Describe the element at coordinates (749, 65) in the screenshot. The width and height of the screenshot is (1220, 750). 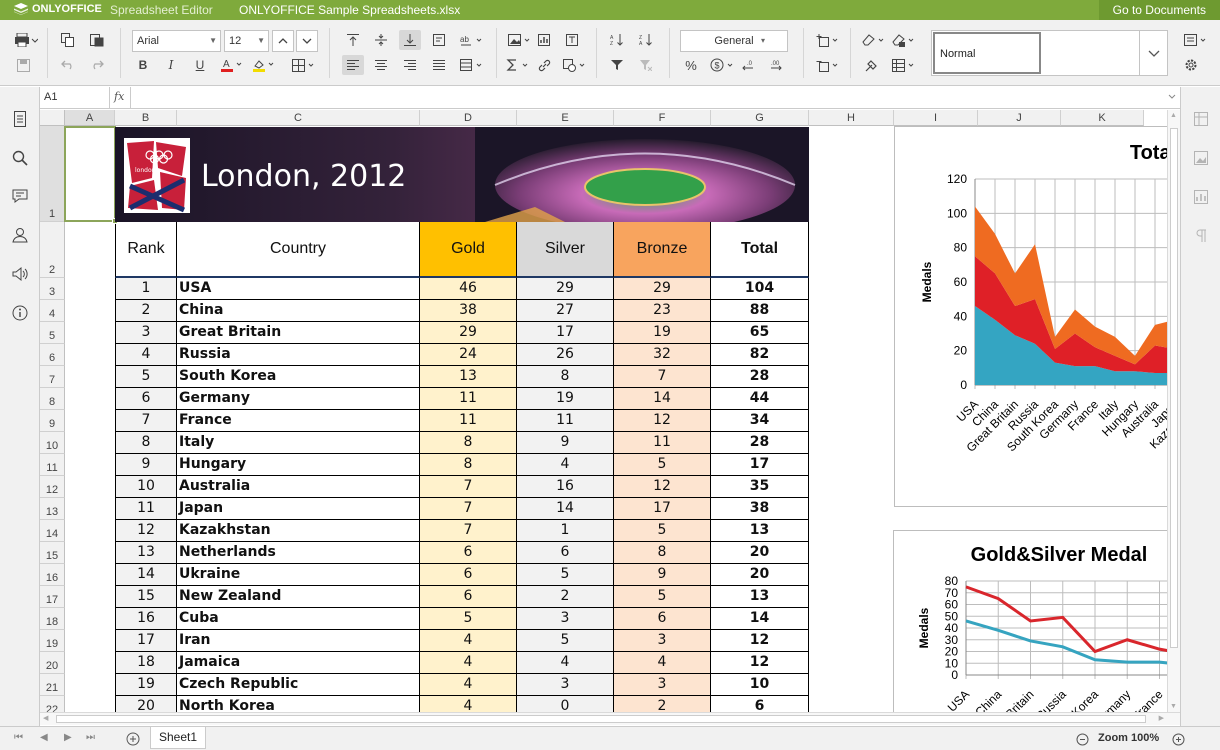
I see `decrease-decimal-button: .0` at that location.